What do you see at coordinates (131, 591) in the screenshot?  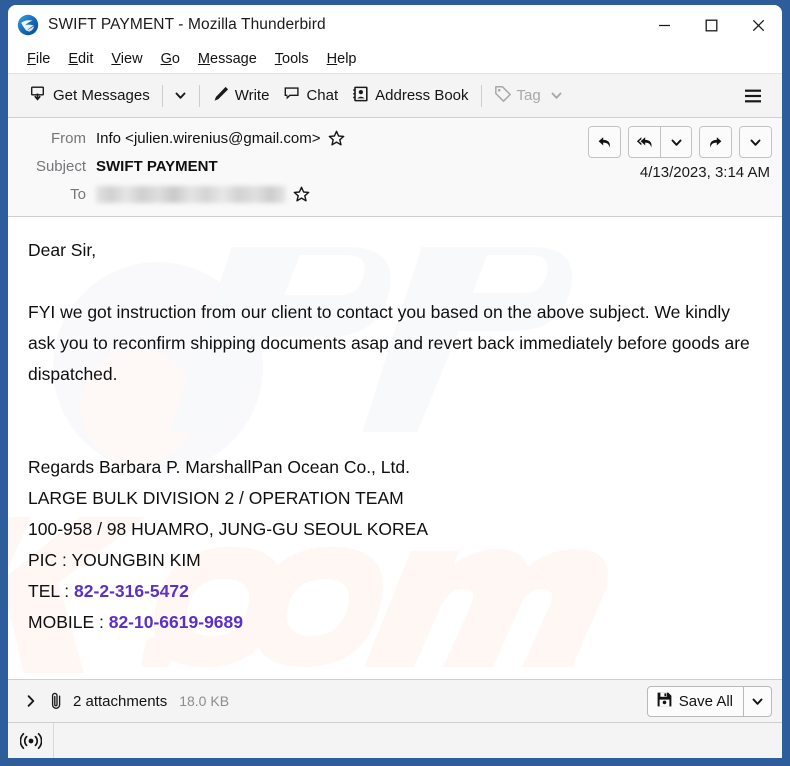 I see `tel-link: 82-2-316-5472` at bounding box center [131, 591].